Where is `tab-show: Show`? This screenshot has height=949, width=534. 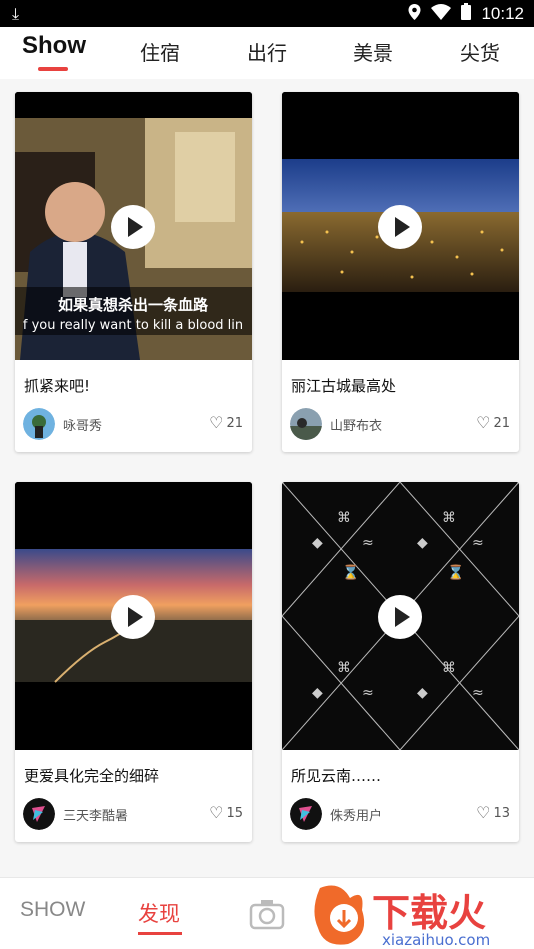
tab-show: Show is located at coordinates (54, 46).